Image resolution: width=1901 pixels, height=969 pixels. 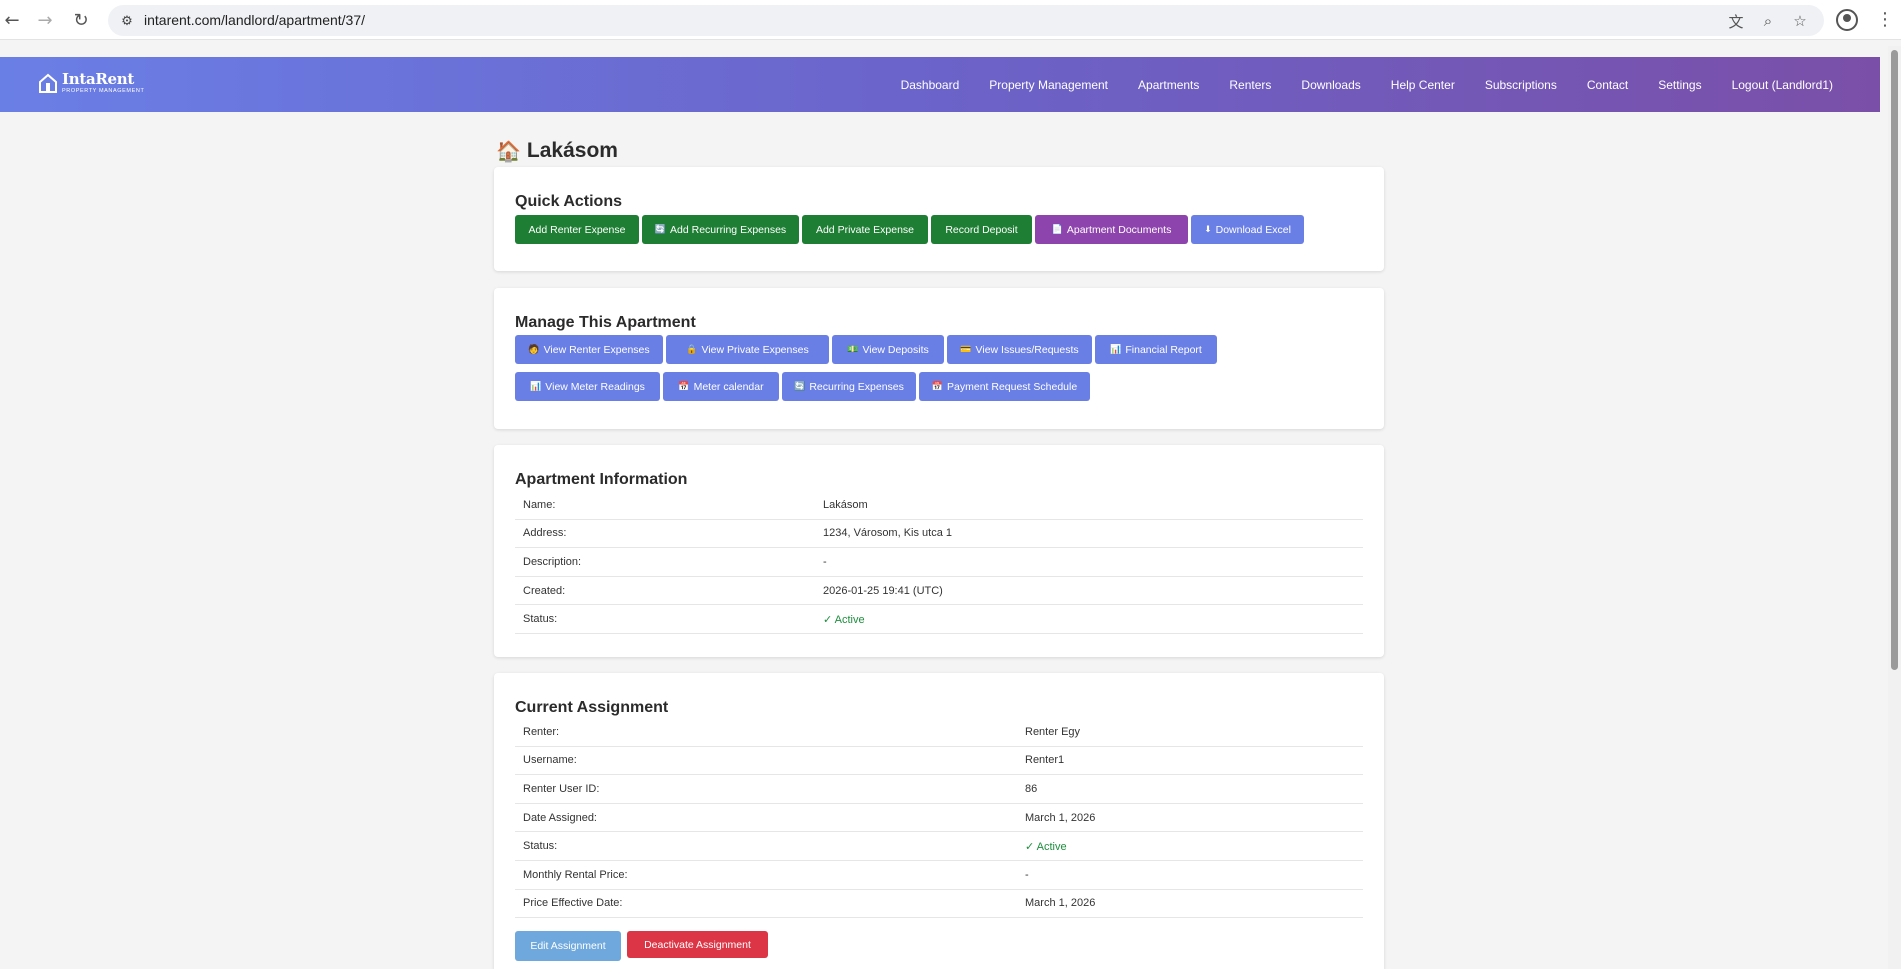 What do you see at coordinates (103, 91) in the screenshot?
I see `logo-subtitle: PROPERTY MANAGEMENT` at bounding box center [103, 91].